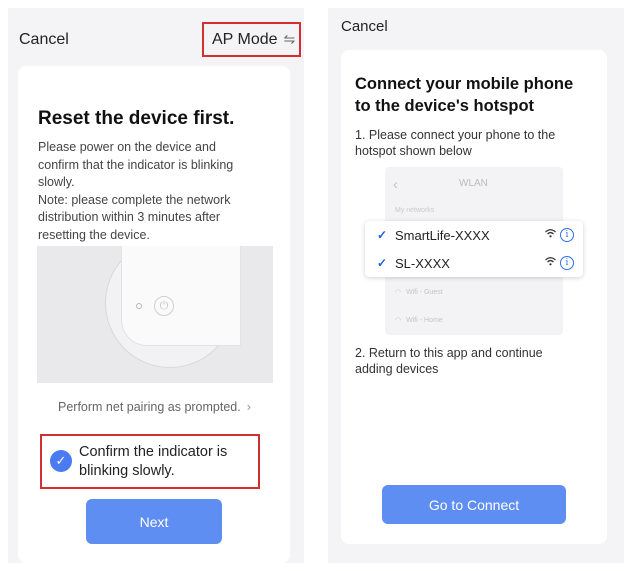 This screenshot has height=571, width=632. Describe the element at coordinates (445, 106) in the screenshot. I see `title-line: to the device's hotspot` at that location.